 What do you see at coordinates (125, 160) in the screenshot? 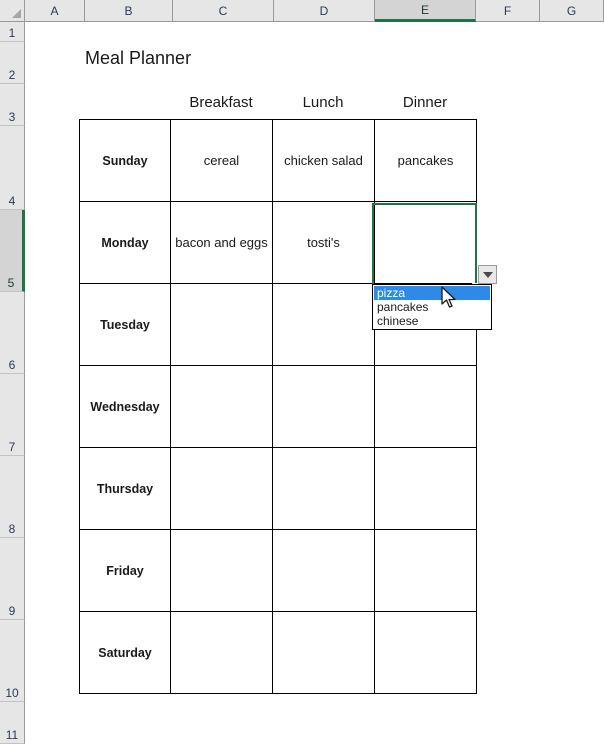
I see `day-label: Sunday` at bounding box center [125, 160].